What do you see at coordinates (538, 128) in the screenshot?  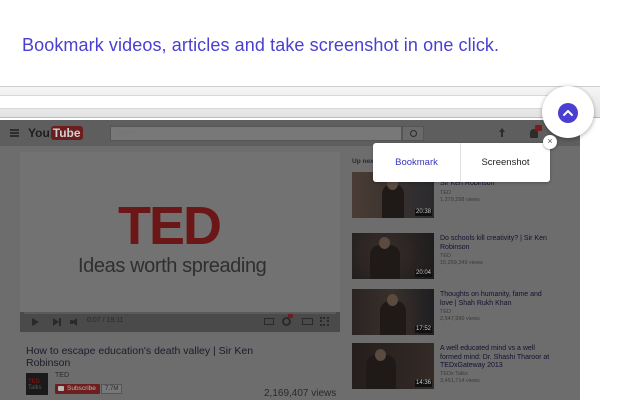 I see `notification-badge` at bounding box center [538, 128].